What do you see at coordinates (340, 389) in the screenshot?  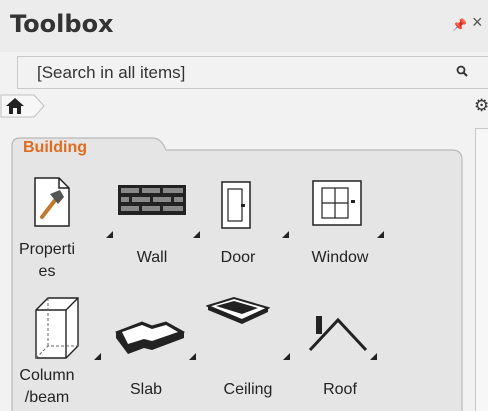 I see `tool-label: Roof` at bounding box center [340, 389].